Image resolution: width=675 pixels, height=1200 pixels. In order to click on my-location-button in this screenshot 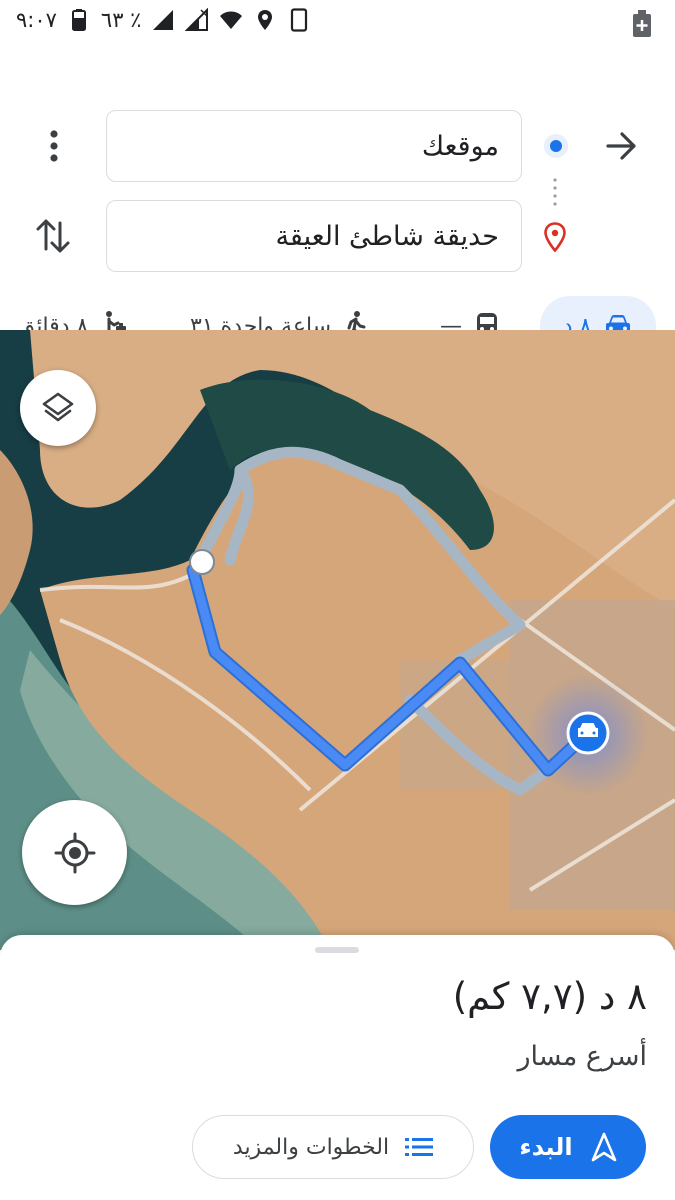, I will do `click(74, 852)`.